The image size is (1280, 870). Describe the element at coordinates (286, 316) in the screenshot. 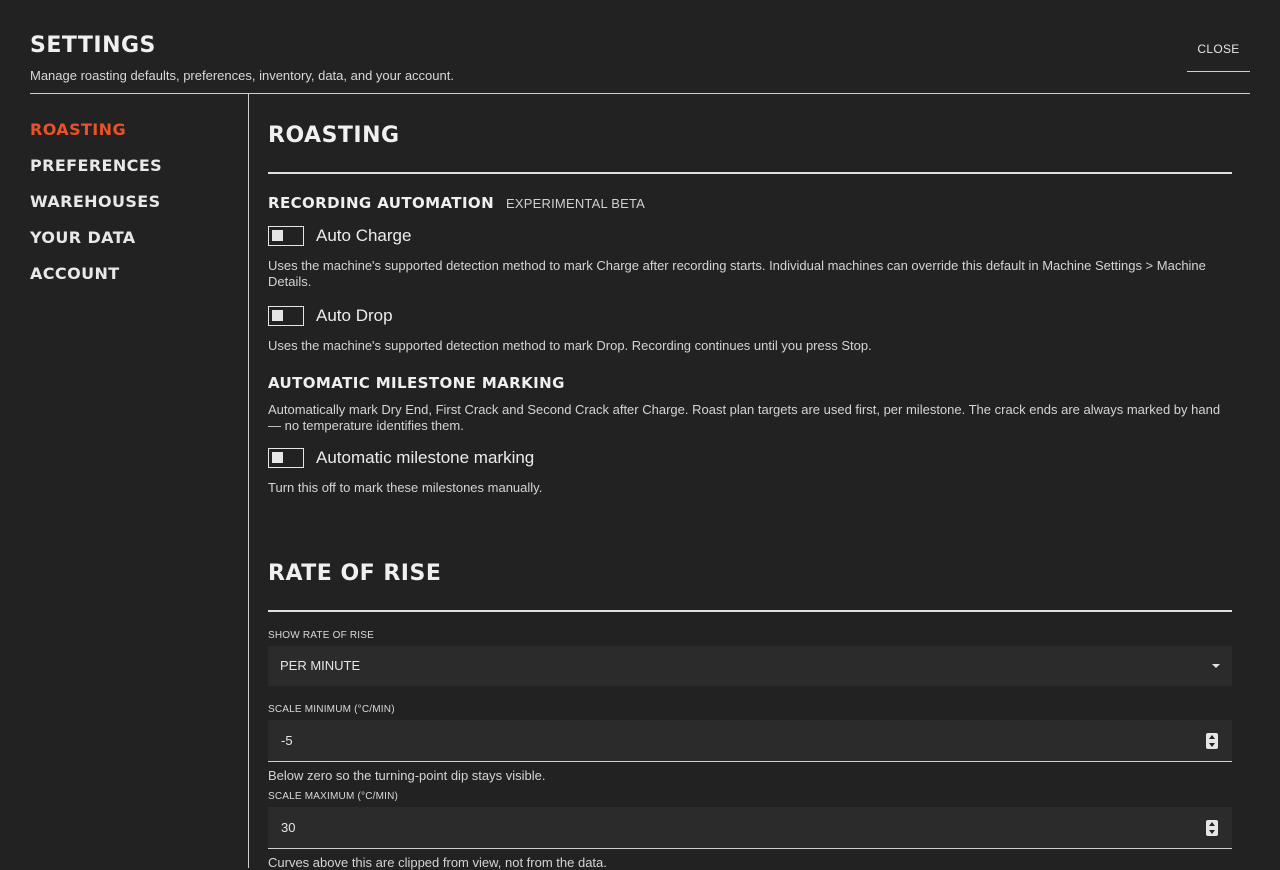

I see `auto-drop-toggle` at that location.